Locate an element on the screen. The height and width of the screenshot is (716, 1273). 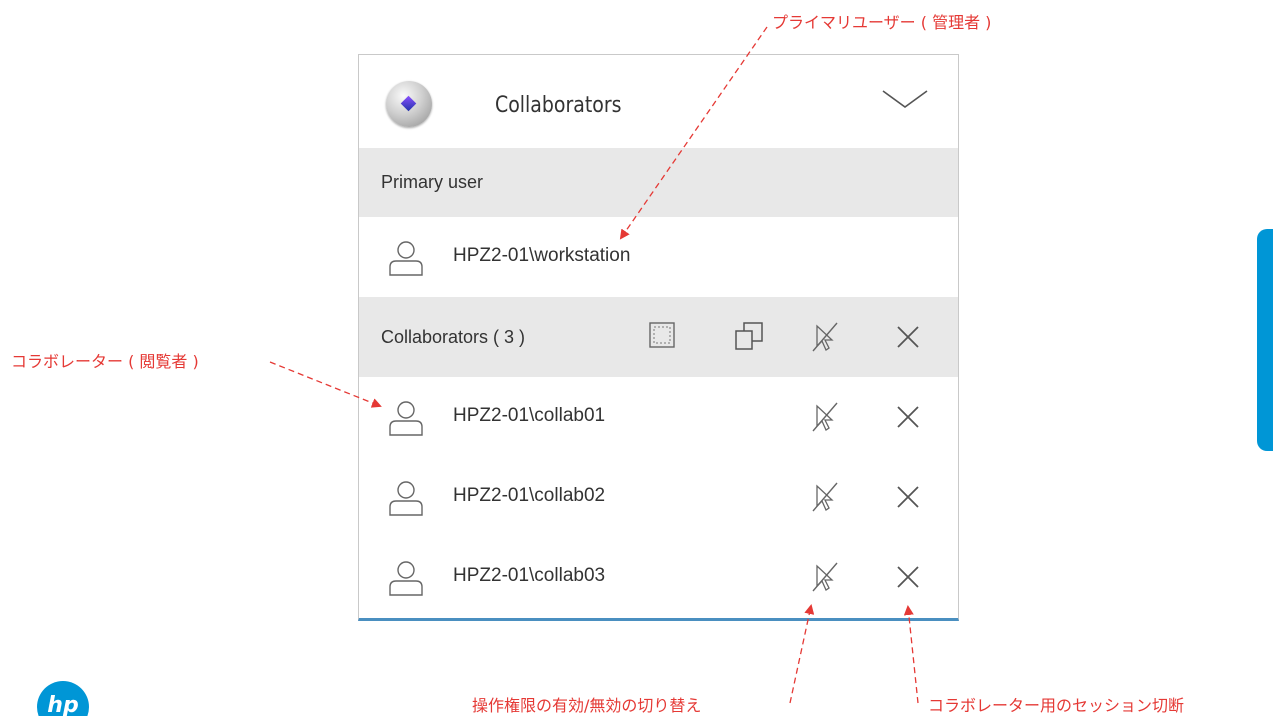
side-accent-bar is located at coordinates (1265, 340).